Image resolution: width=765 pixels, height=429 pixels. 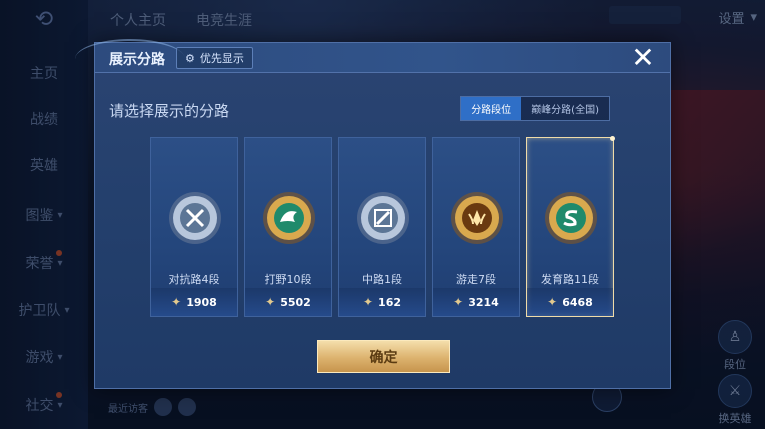 What do you see at coordinates (577, 302) in the screenshot?
I see `score-value: 6468` at bounding box center [577, 302].